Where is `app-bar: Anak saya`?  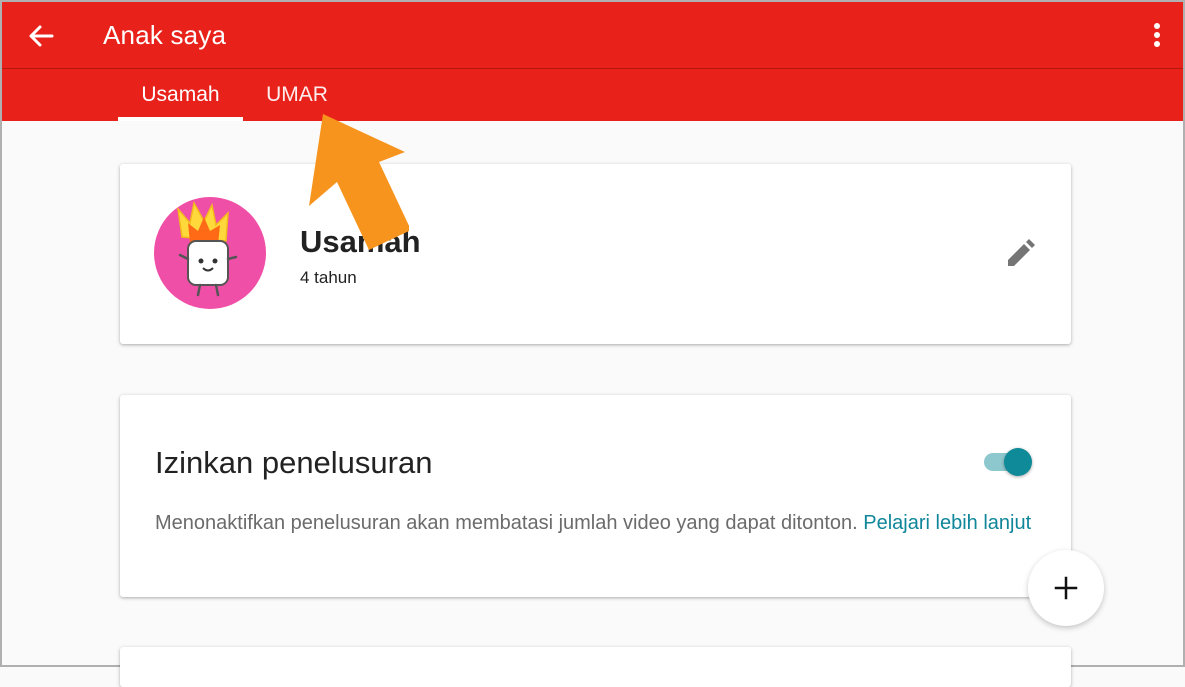
app-bar: Anak saya is located at coordinates (592, 35).